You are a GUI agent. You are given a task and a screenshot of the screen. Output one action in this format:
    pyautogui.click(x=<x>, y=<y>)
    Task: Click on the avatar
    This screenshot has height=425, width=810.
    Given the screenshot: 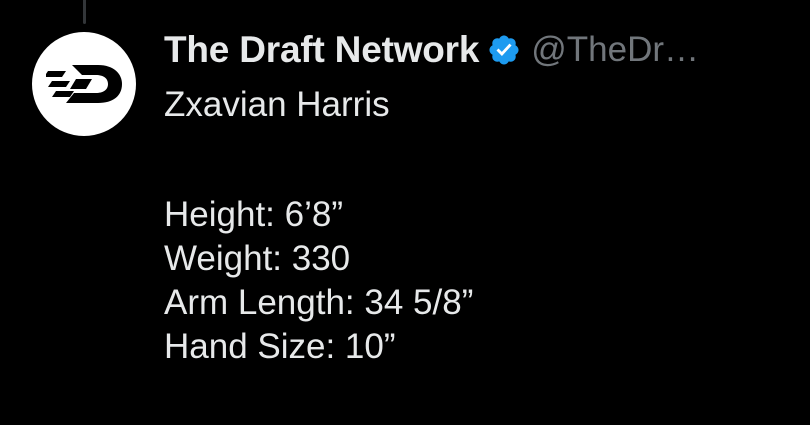 What is the action you would take?
    pyautogui.click(x=84, y=84)
    